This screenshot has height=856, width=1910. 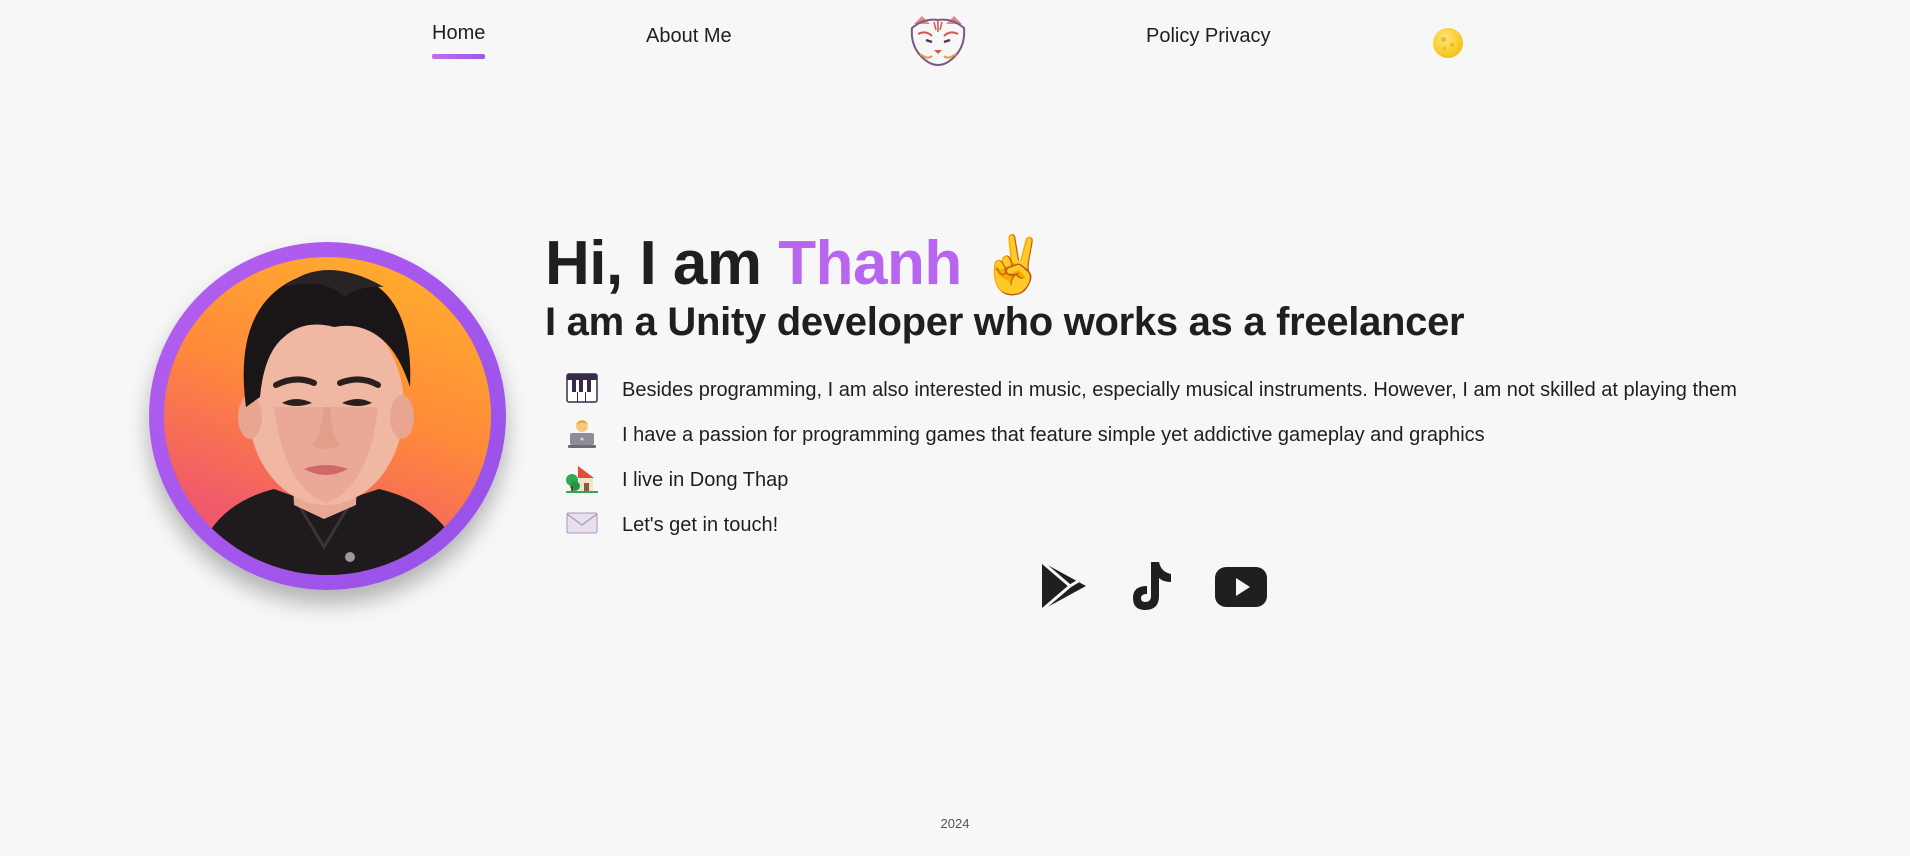 What do you see at coordinates (582, 433) in the screenshot?
I see `technologist-icon` at bounding box center [582, 433].